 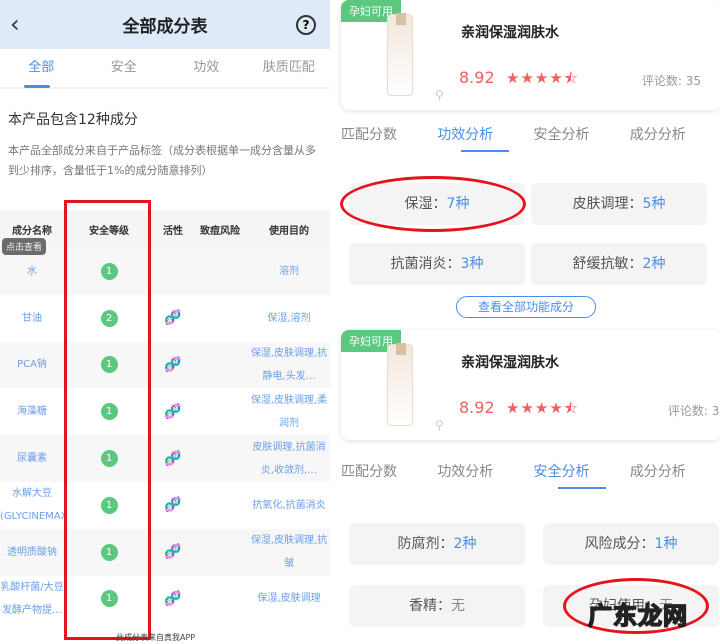 I want to click on tab-all: 全部, so click(x=41, y=68).